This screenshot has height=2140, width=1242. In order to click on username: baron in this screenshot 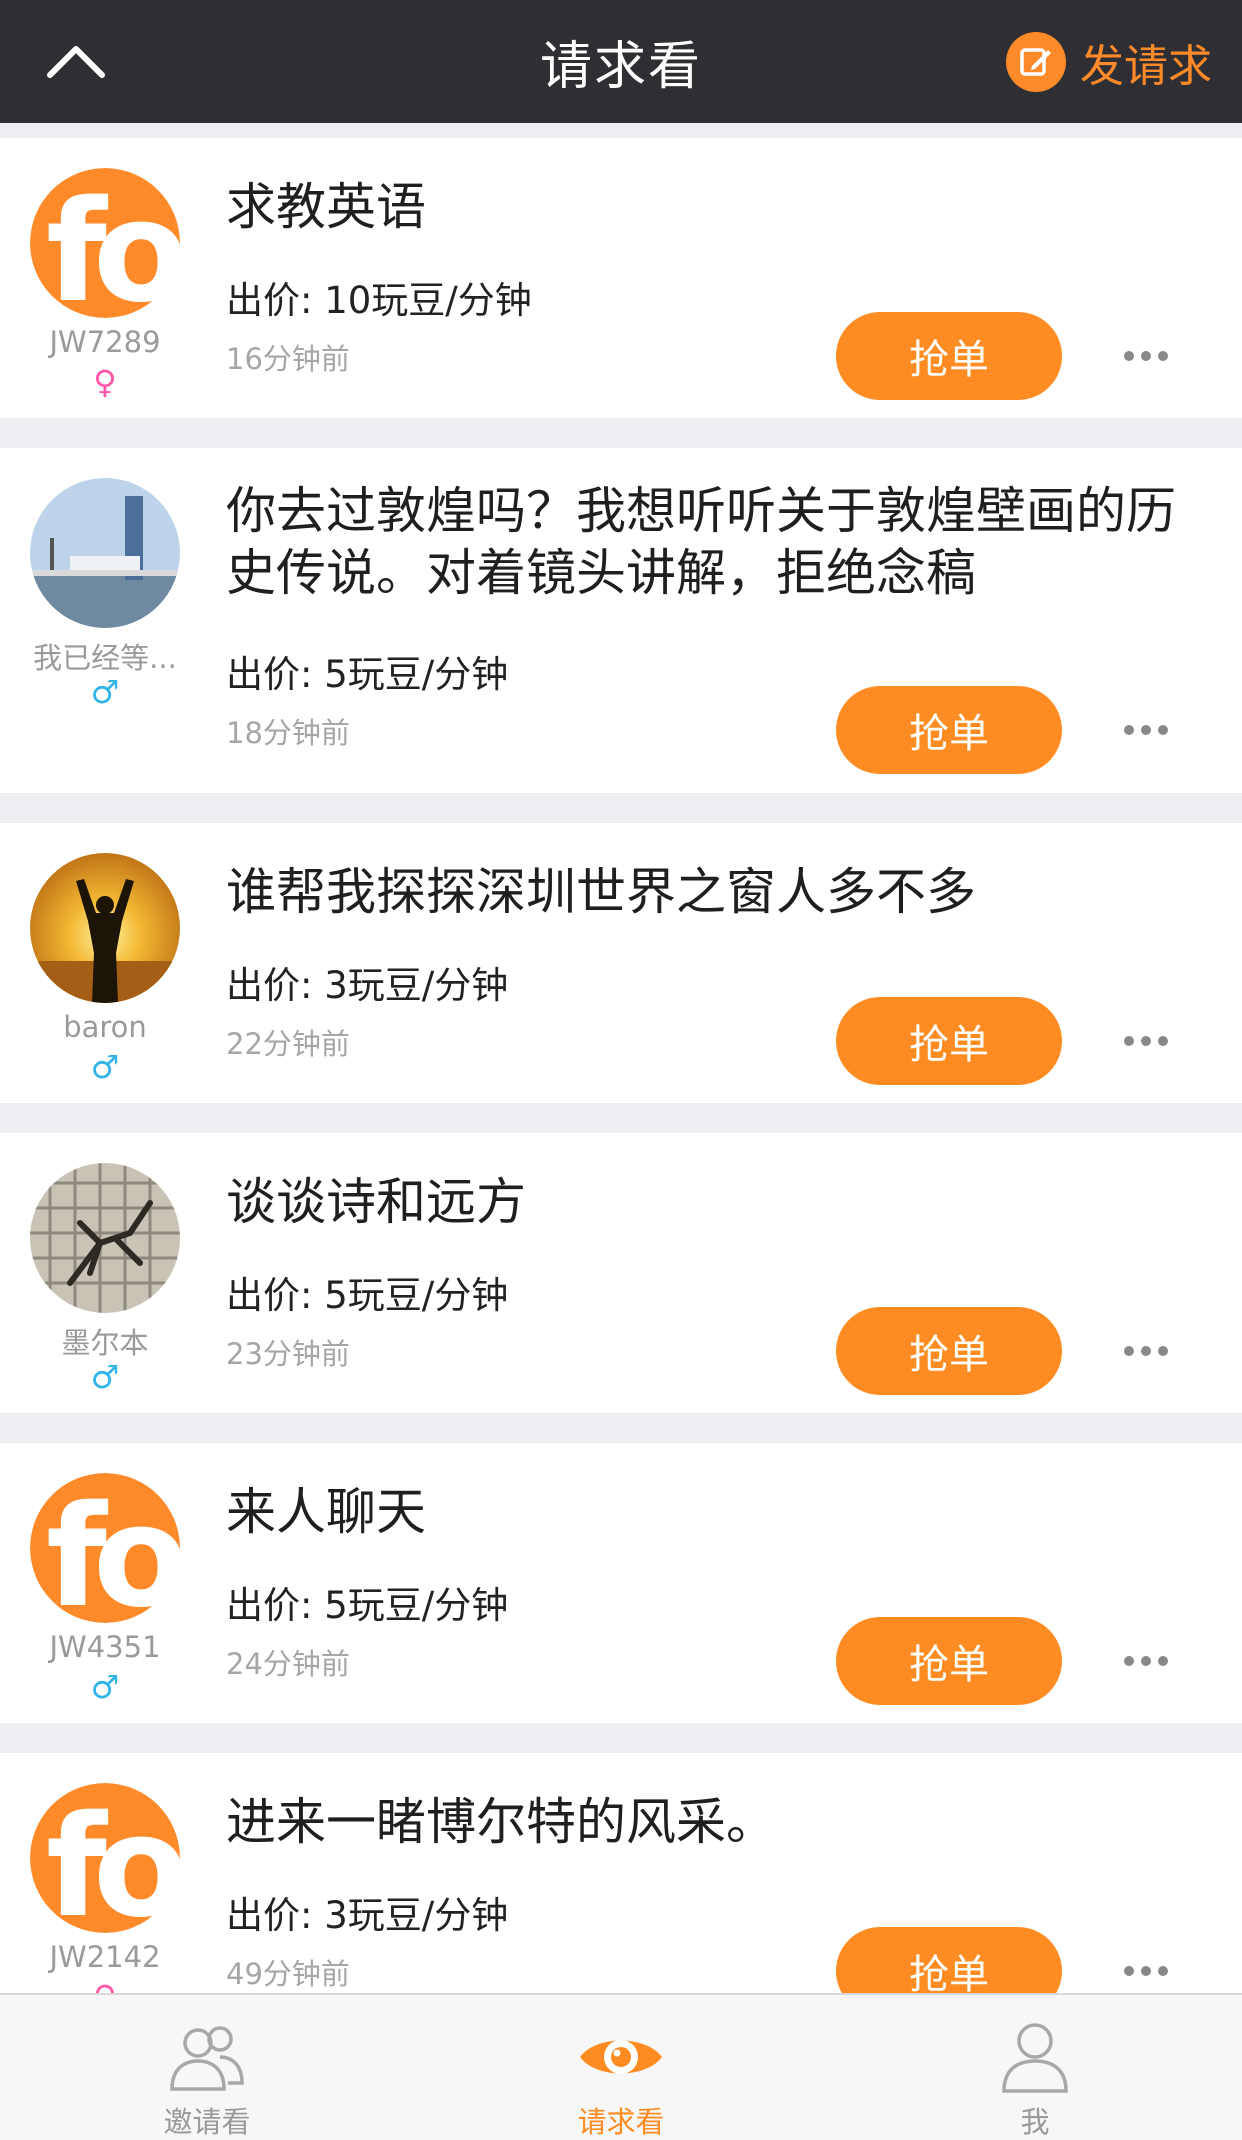, I will do `click(105, 1027)`.